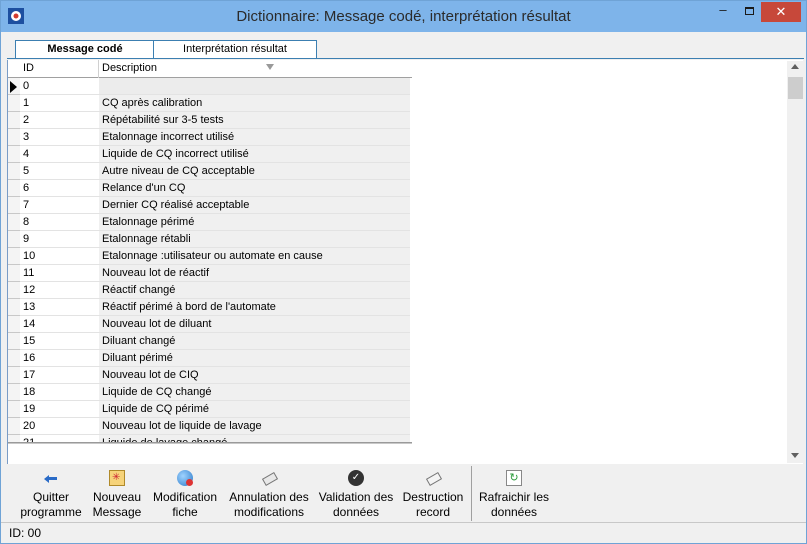 The height and width of the screenshot is (544, 807). What do you see at coordinates (59, 69) in the screenshot?
I see `column-header-id: ID` at bounding box center [59, 69].